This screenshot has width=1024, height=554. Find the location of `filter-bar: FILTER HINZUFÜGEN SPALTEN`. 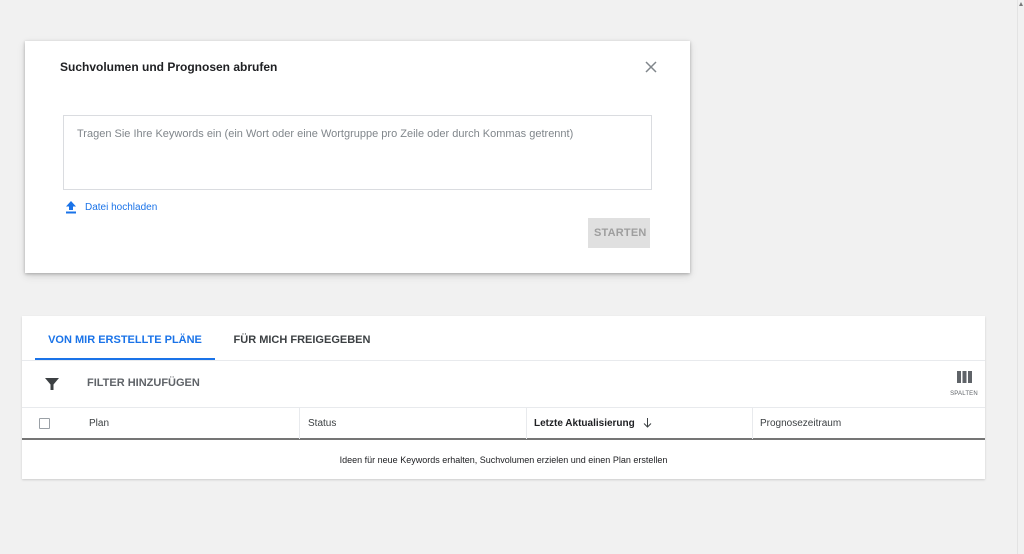

filter-bar: FILTER HINZUFÜGEN SPALTEN is located at coordinates (503, 384).